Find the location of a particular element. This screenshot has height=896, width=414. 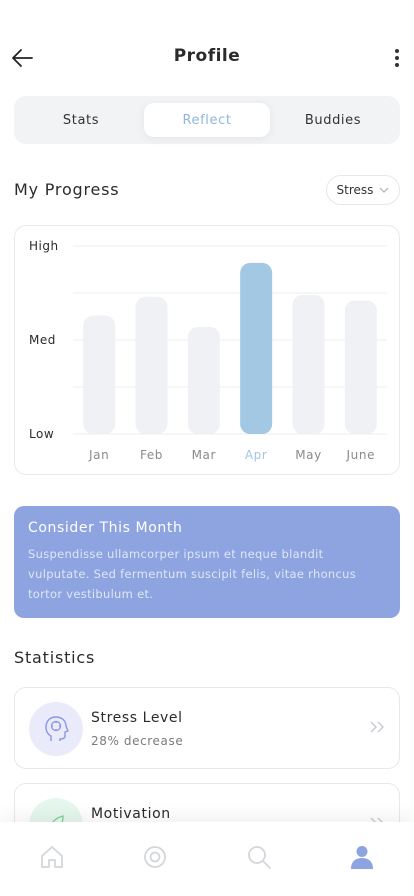

nav-home is located at coordinates (52, 857).